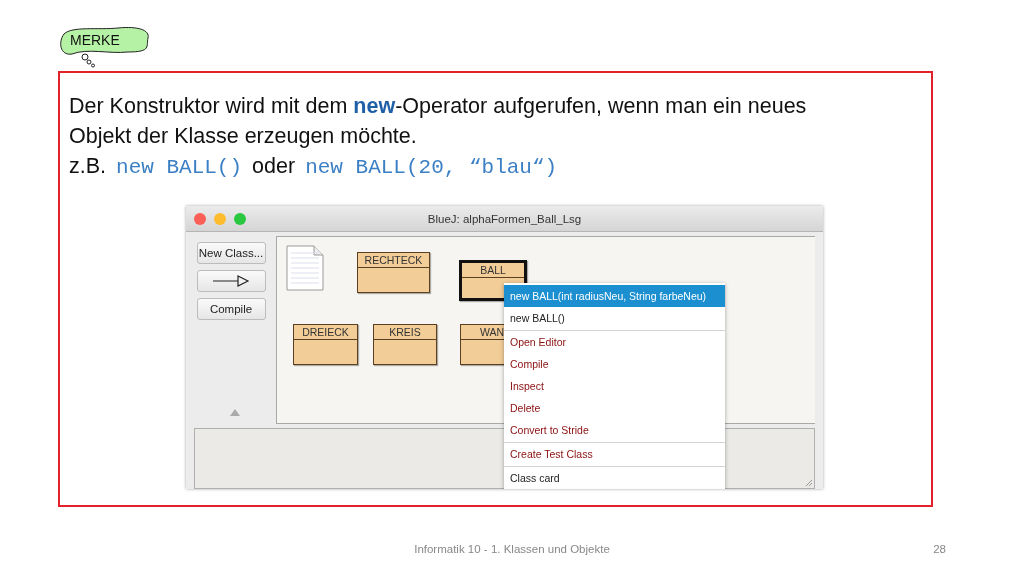 This screenshot has width=1024, height=576. Describe the element at coordinates (235, 412) in the screenshot. I see `scroll-up-icon` at that location.